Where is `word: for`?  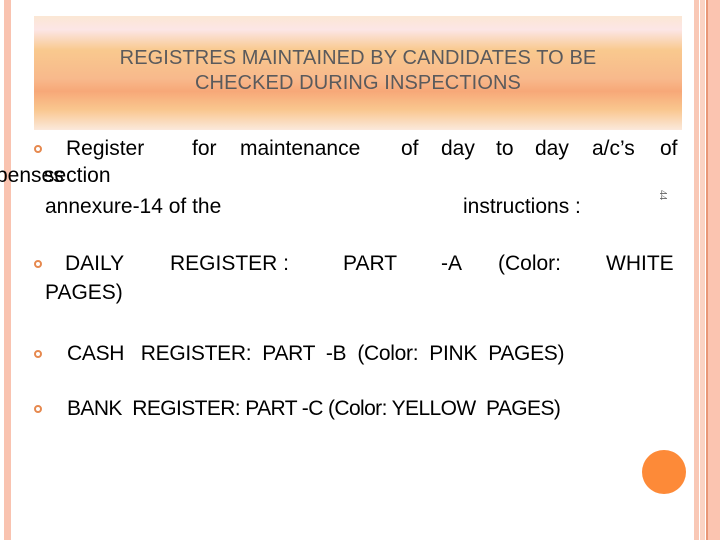
word: for is located at coordinates (204, 148).